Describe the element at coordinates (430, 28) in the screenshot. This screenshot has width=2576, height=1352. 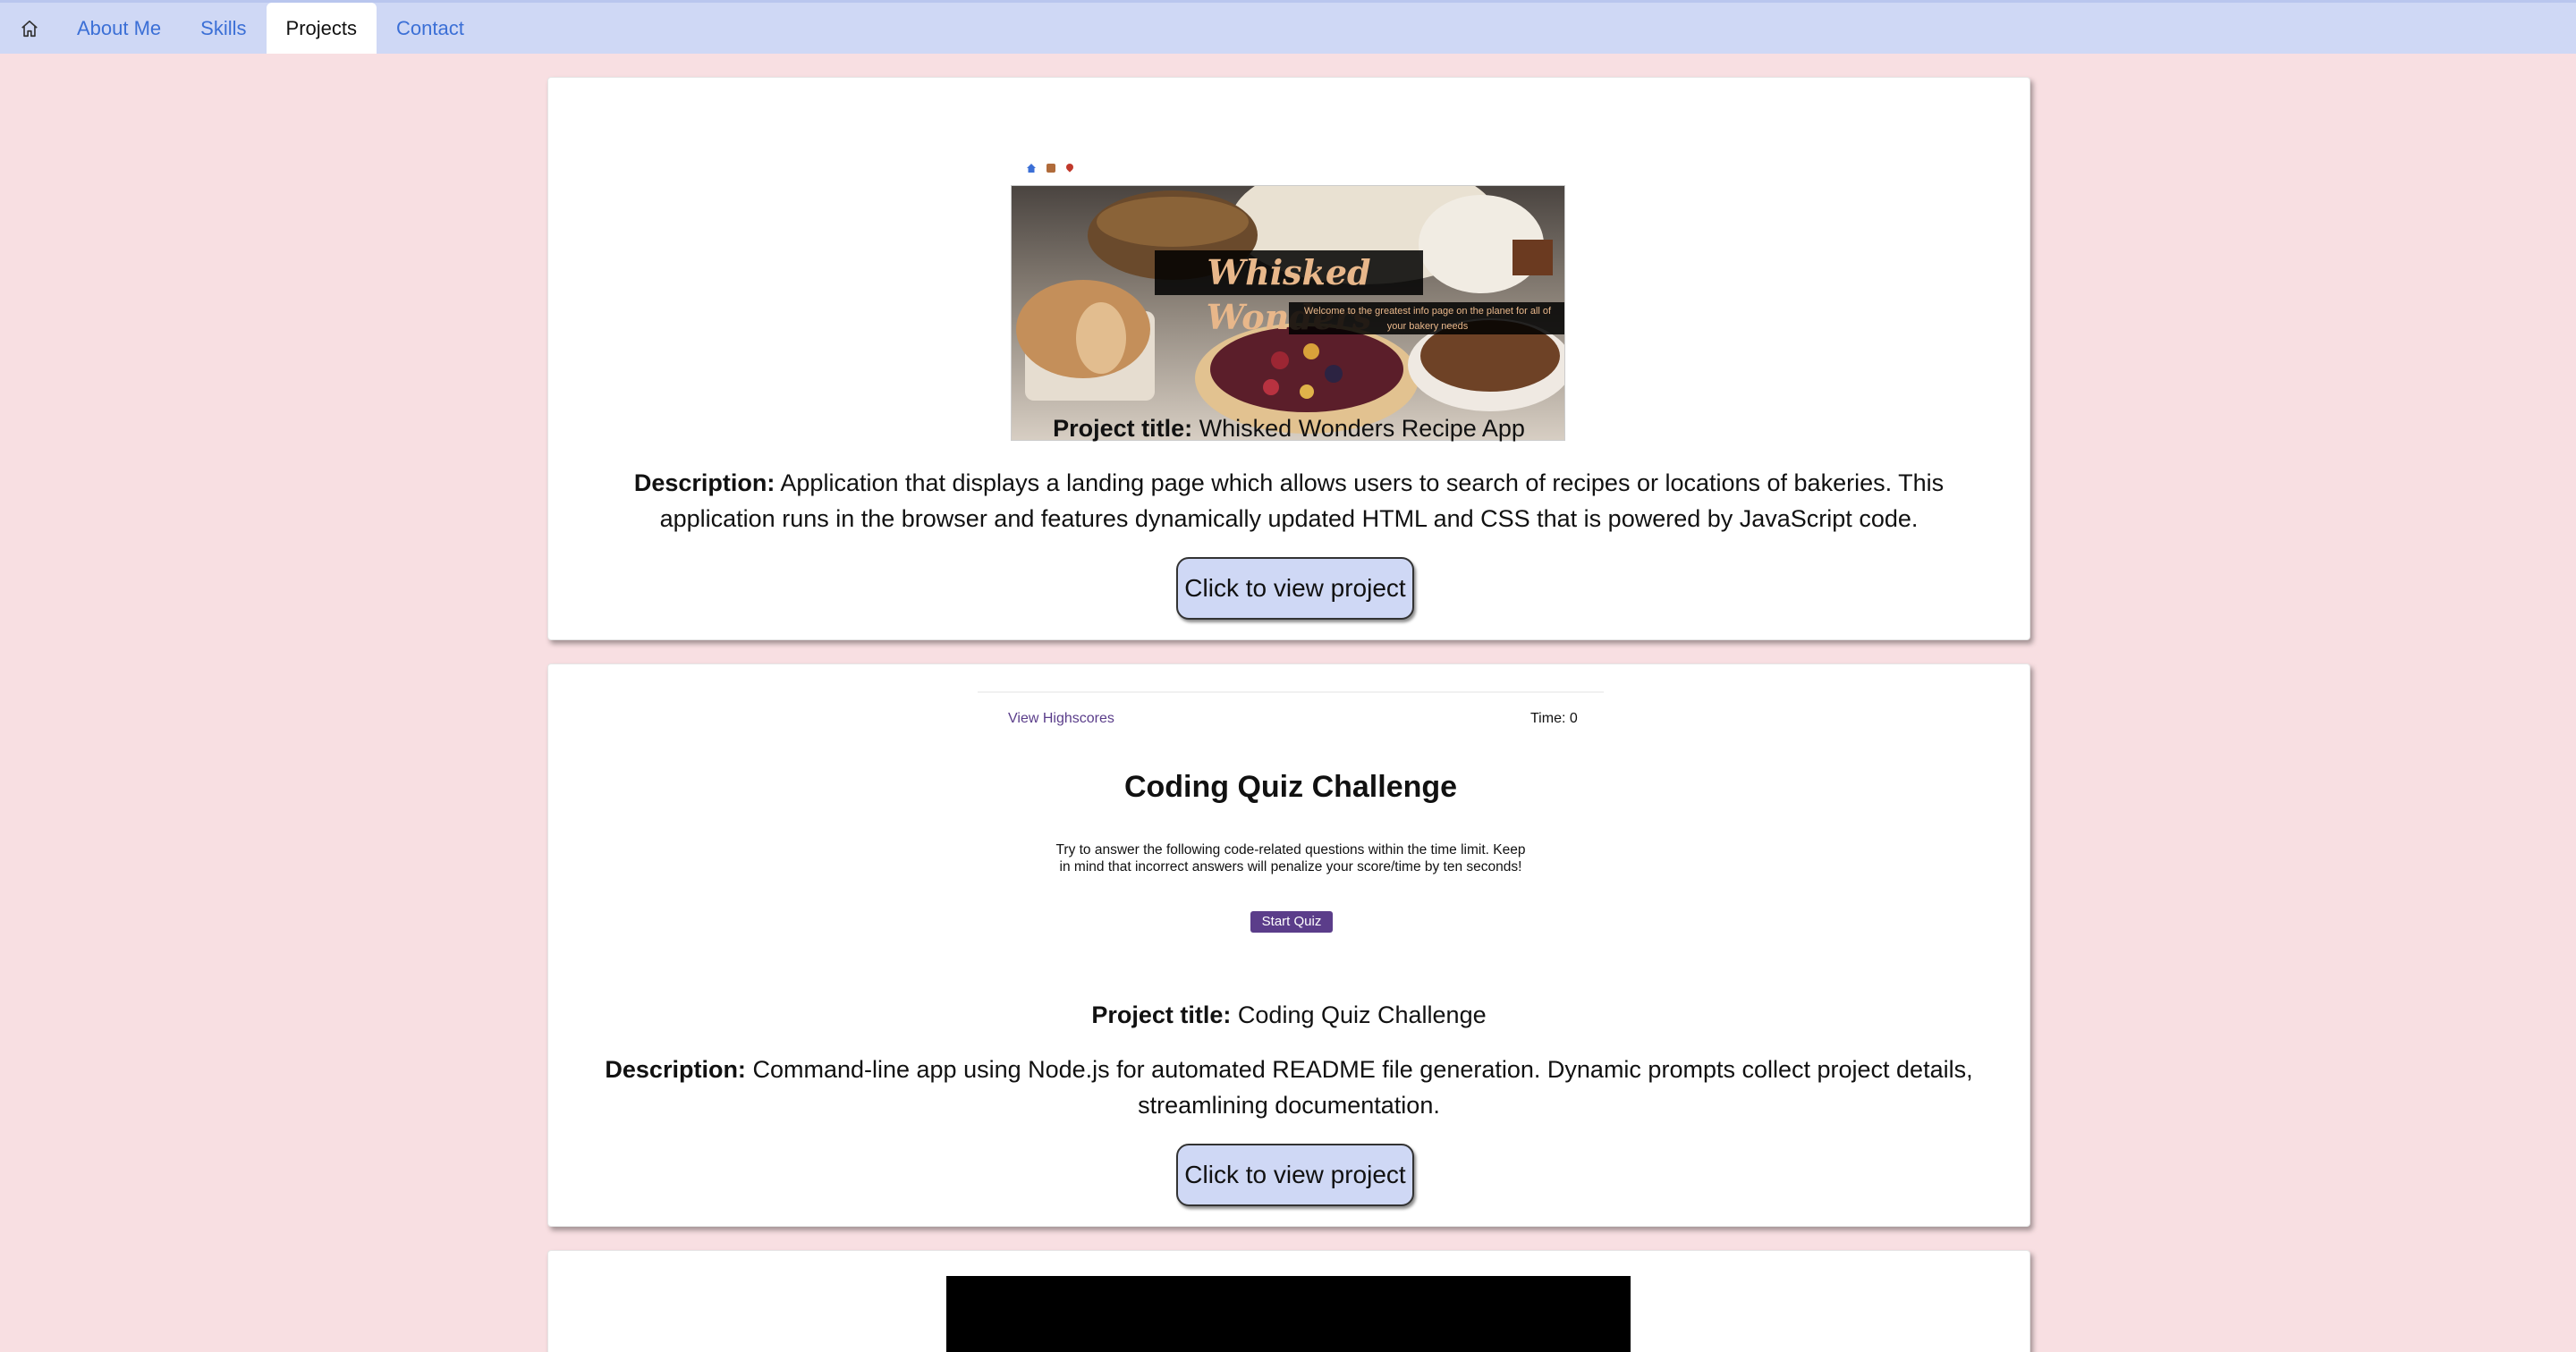
I see `nav-contact: Contact` at that location.